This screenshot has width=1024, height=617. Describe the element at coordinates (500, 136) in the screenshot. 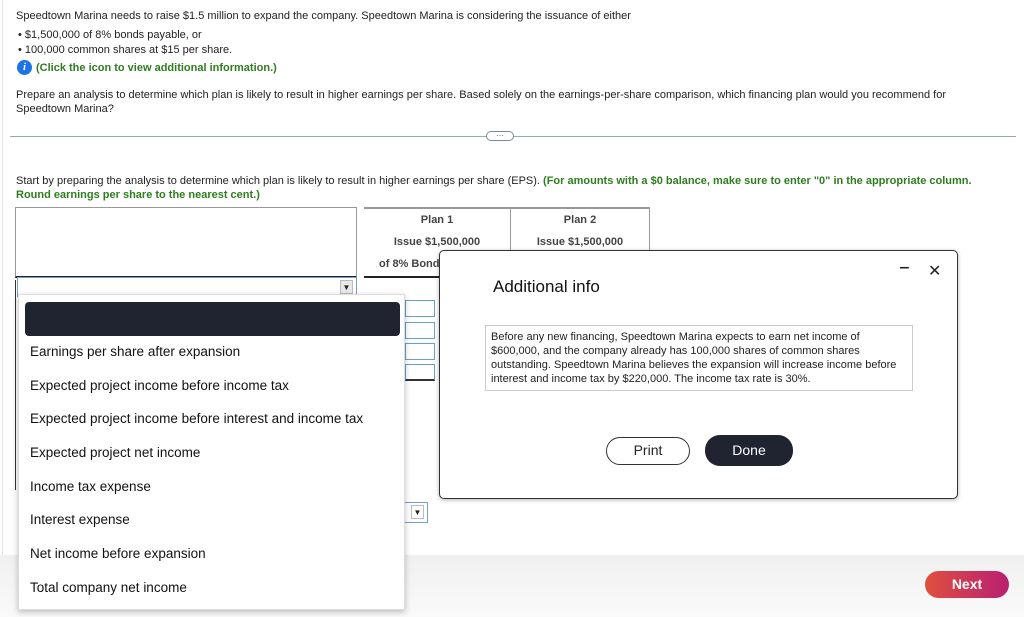

I see `expand-toggle: ···` at that location.